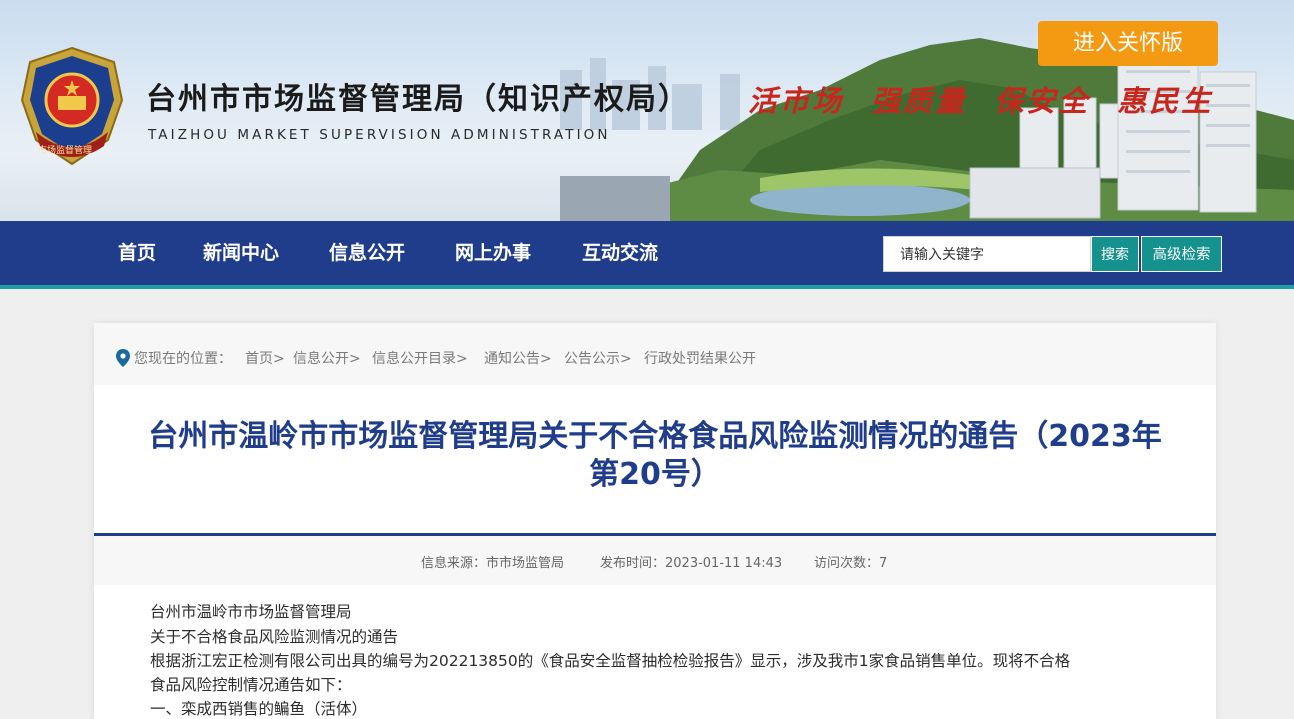  What do you see at coordinates (183, 359) in the screenshot?
I see `breadcrumb-prefix: 您现在的位置：` at bounding box center [183, 359].